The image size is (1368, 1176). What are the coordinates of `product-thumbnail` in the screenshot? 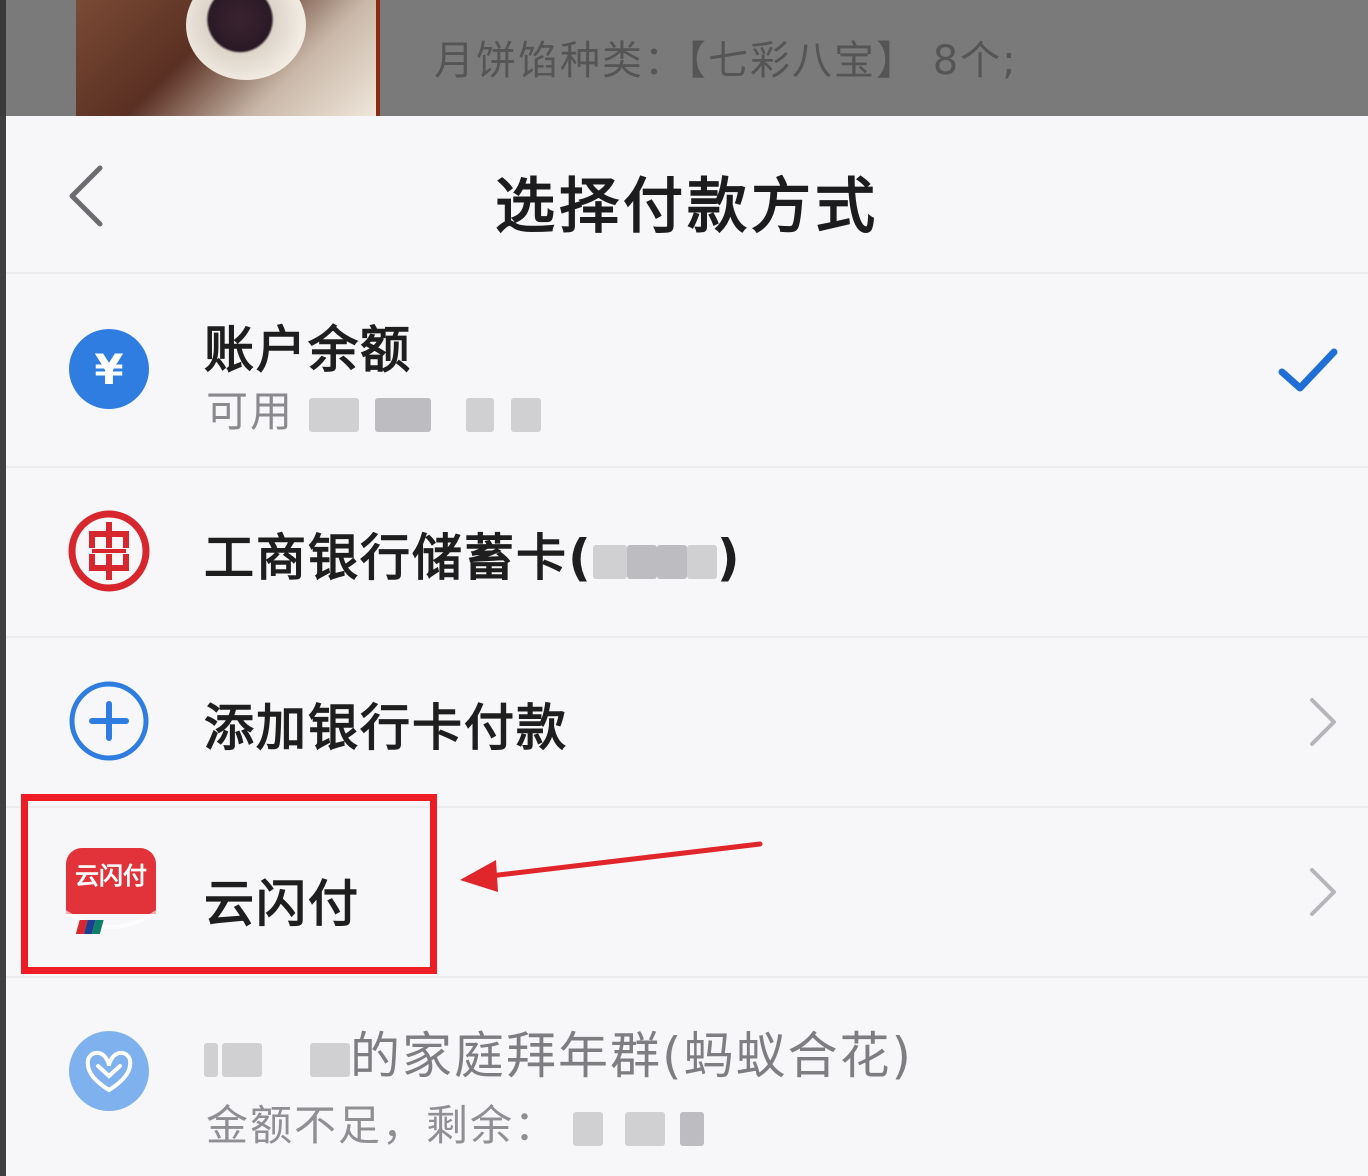 It's located at (228, 58).